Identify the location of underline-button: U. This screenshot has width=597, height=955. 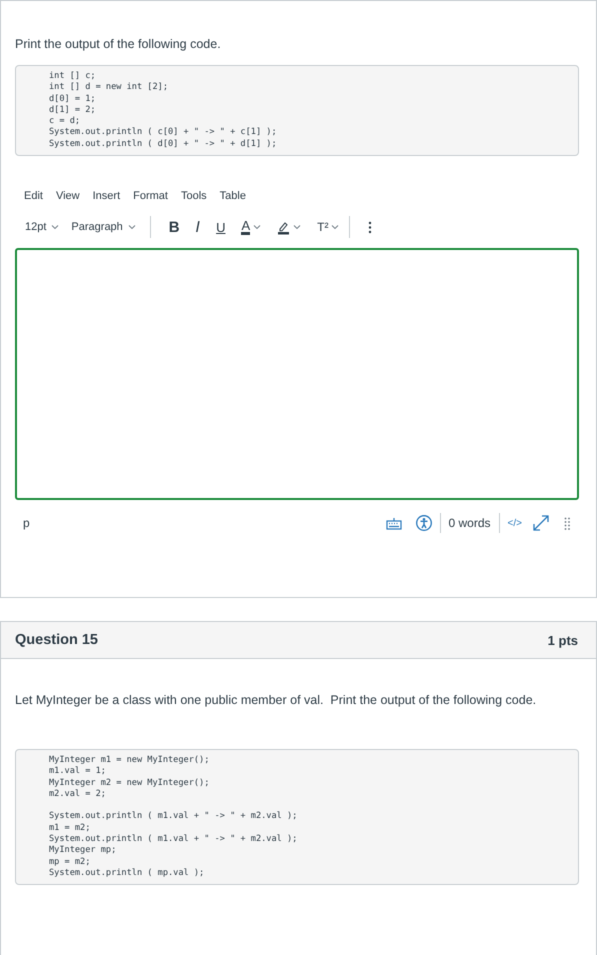
(221, 227).